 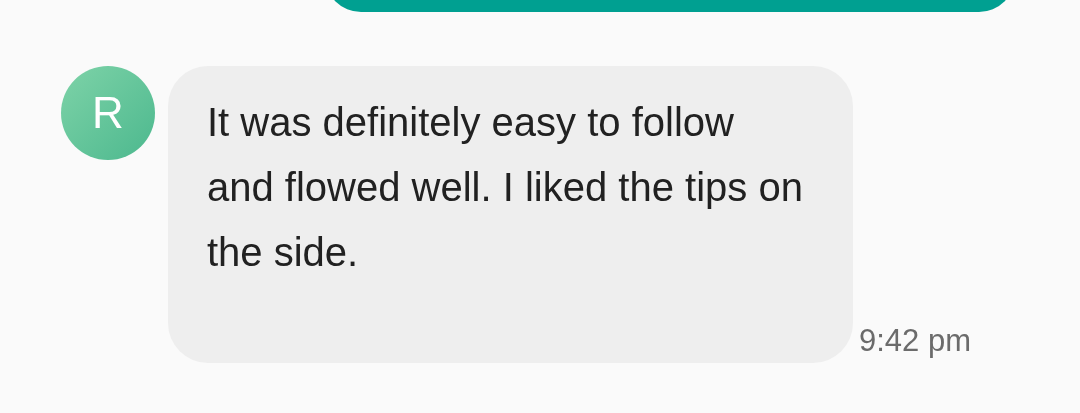 I want to click on avatar: R, so click(x=108, y=113).